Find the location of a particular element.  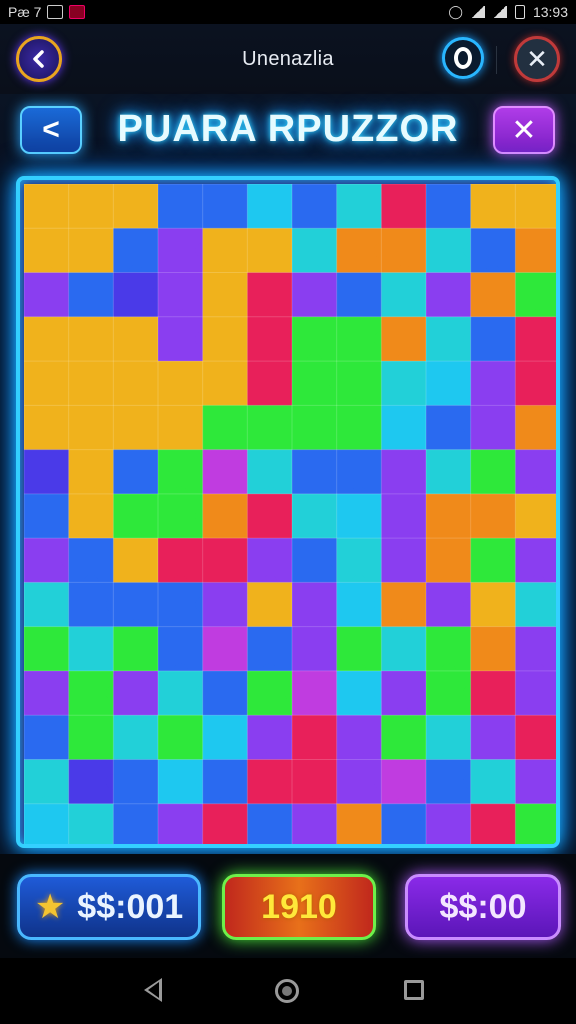

app-title: Unenazlia is located at coordinates (288, 58).